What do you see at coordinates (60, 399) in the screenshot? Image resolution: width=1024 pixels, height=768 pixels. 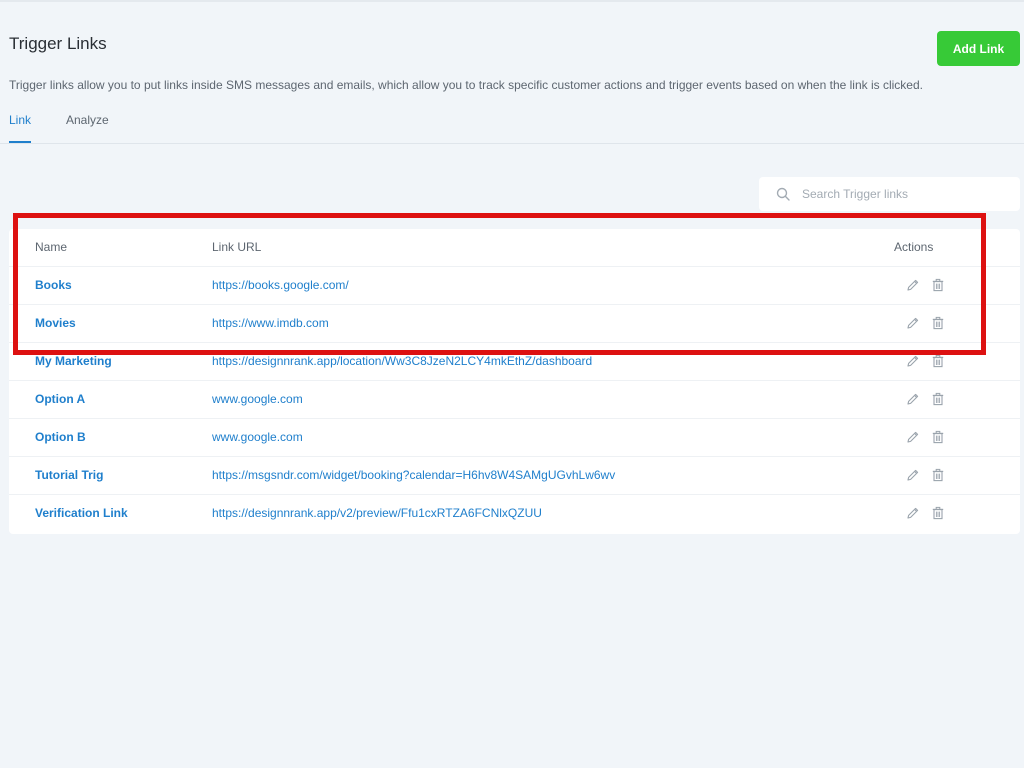 I see `link-name: Option A` at bounding box center [60, 399].